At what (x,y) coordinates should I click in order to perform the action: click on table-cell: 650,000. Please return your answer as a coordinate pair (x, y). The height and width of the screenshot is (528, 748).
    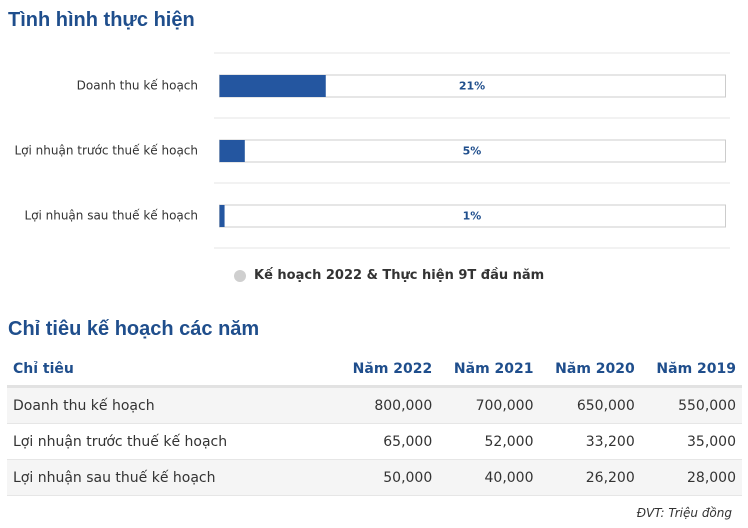
    Looking at the image, I should click on (590, 405).